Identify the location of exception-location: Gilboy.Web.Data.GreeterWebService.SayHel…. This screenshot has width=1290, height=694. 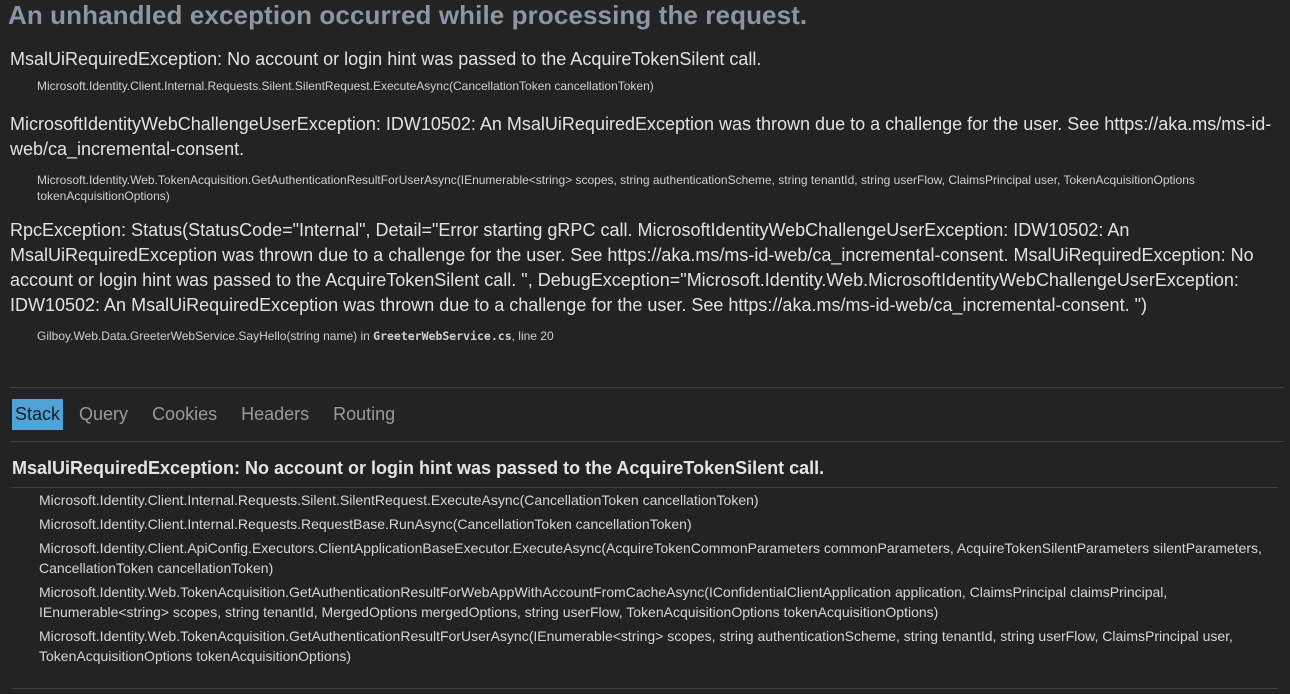
(645, 336).